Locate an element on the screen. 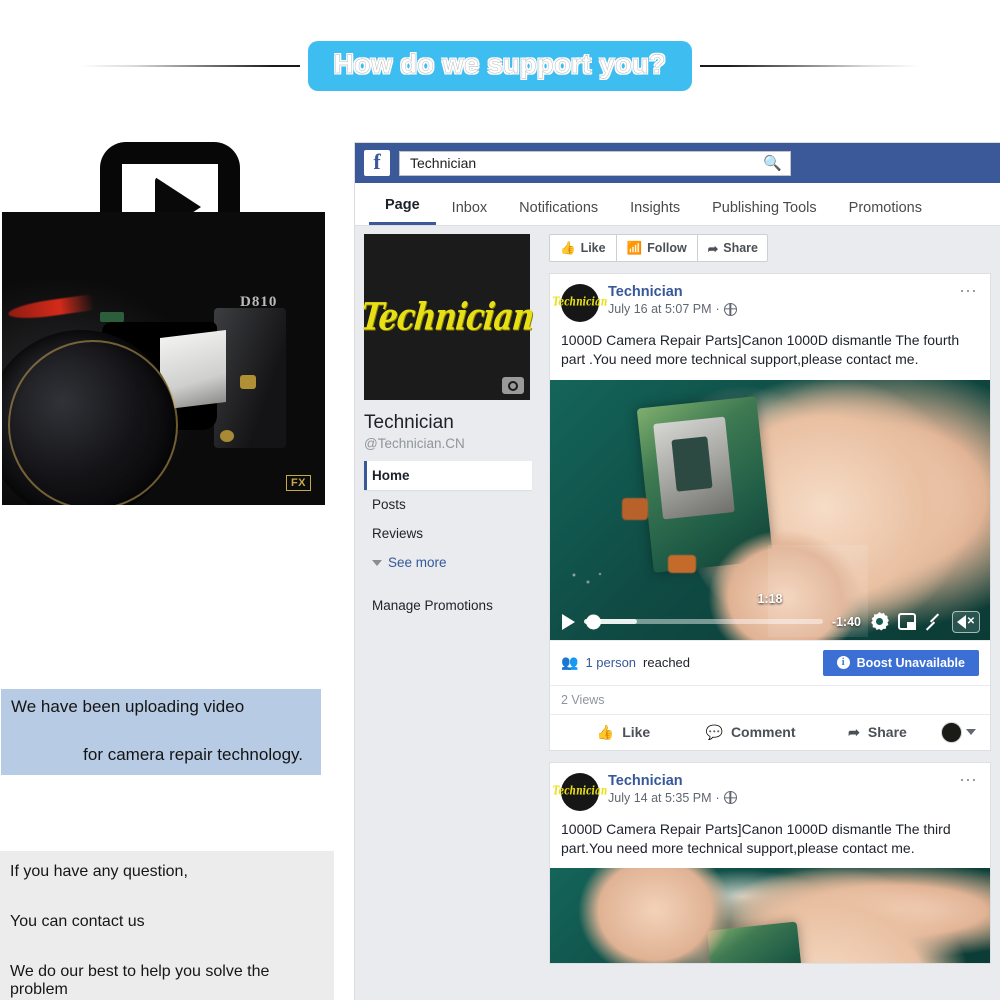  tab-insights: Insights is located at coordinates (655, 212).